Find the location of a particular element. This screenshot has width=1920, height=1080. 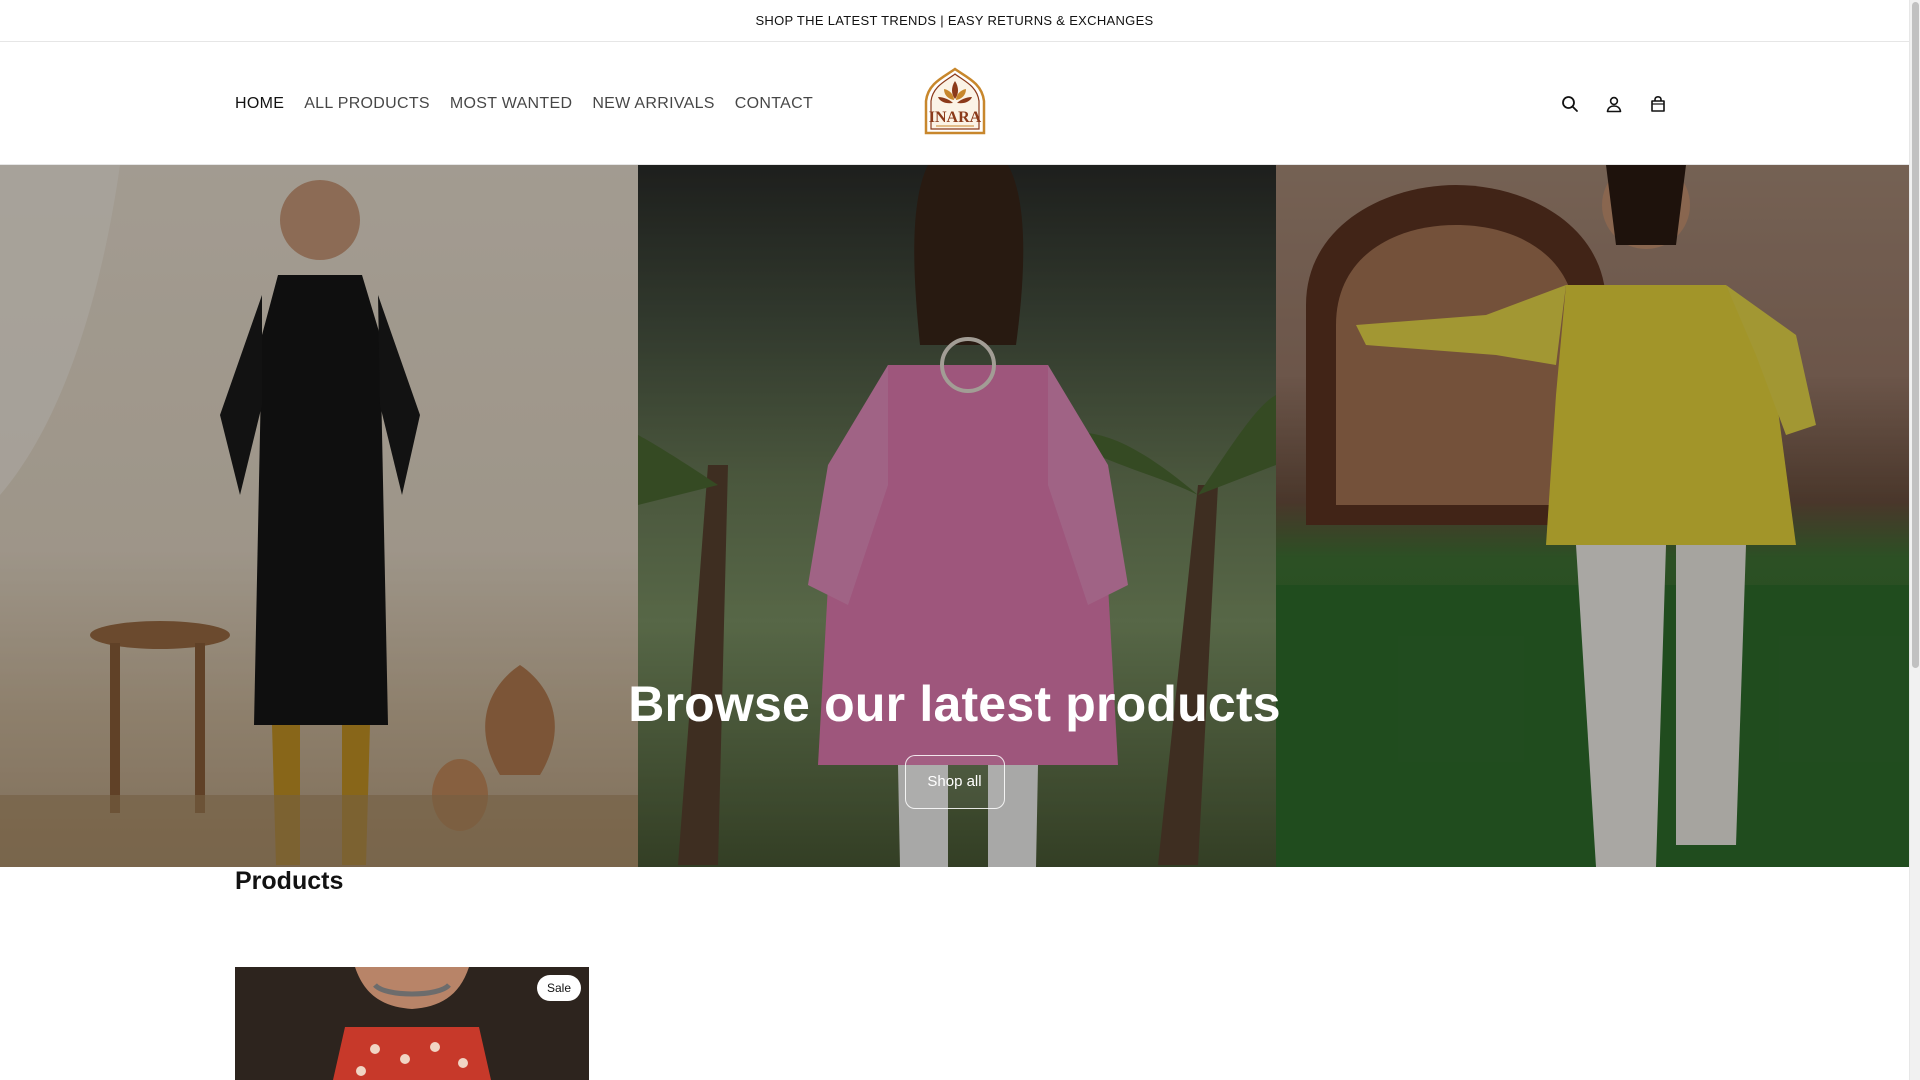

logo-lotus-emblem: INARA is located at coordinates (955, 101).